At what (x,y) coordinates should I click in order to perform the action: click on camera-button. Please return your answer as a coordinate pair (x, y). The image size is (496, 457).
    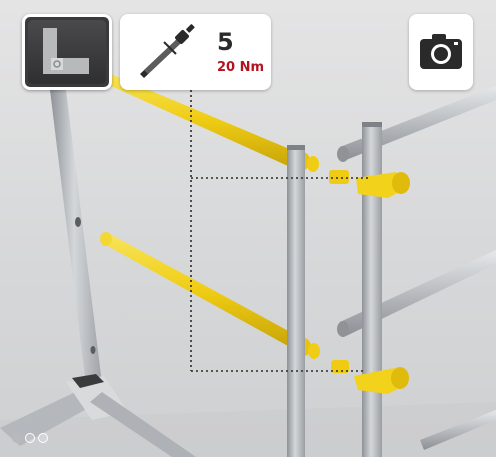
    Looking at the image, I should click on (441, 52).